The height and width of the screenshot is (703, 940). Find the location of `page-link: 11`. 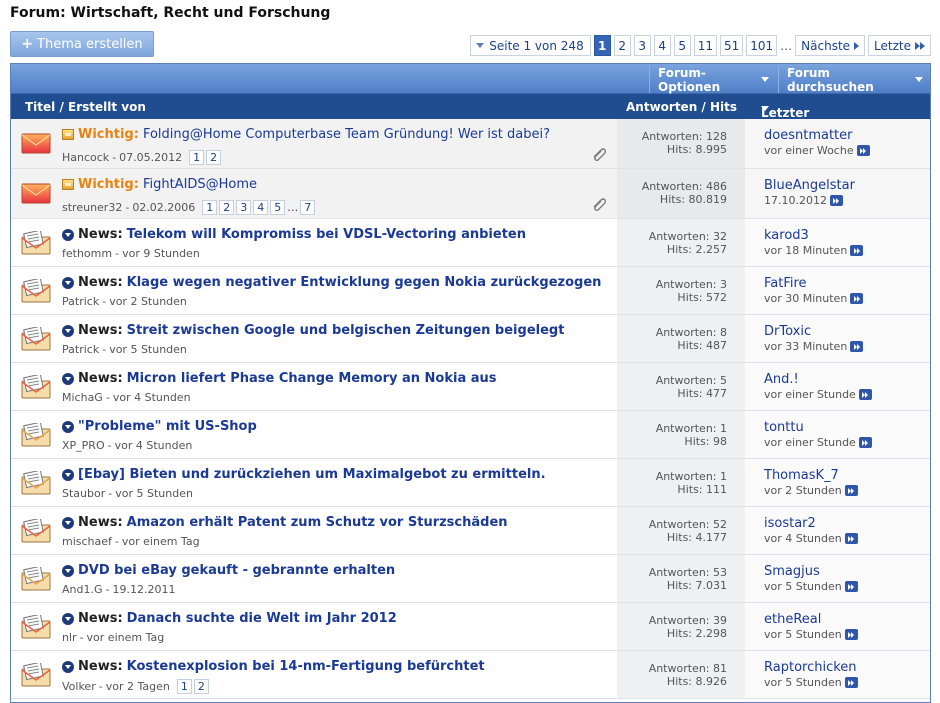

page-link: 11 is located at coordinates (705, 45).